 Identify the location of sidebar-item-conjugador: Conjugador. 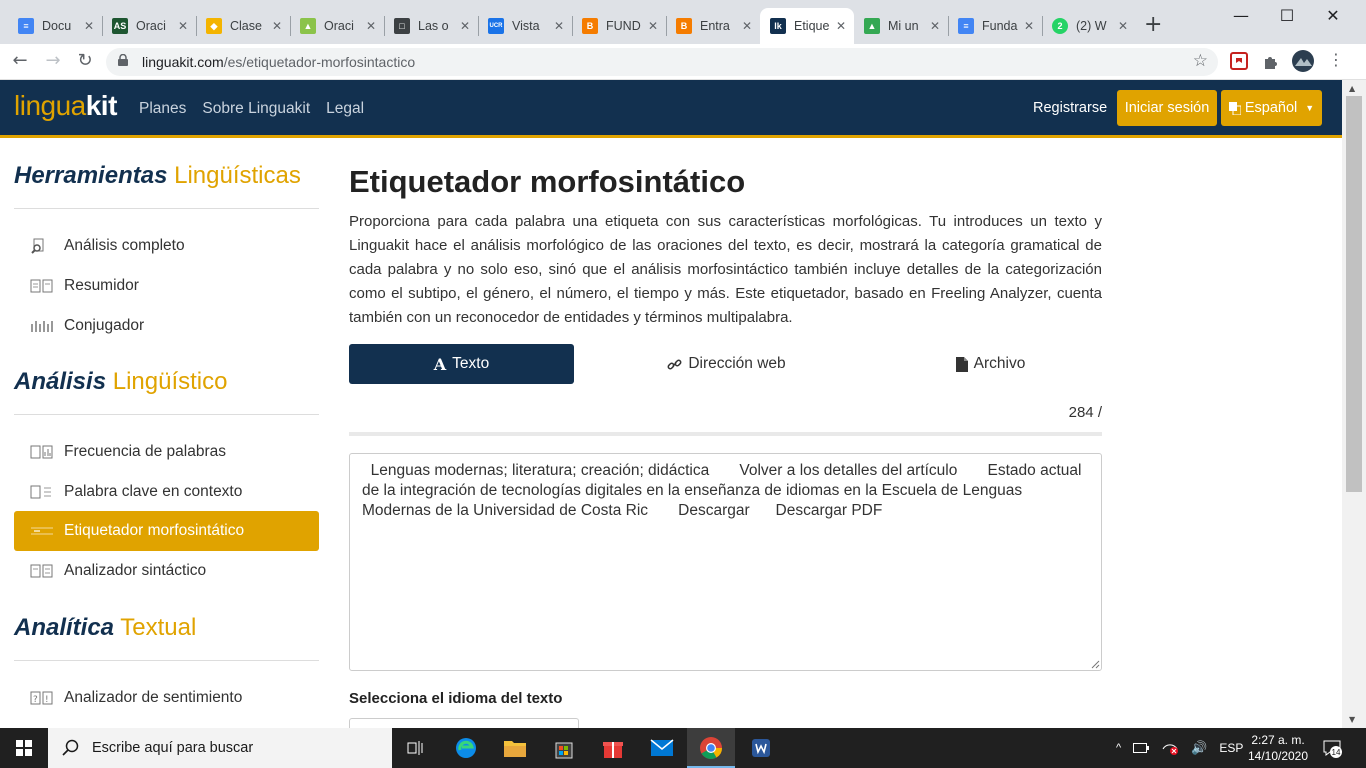
(166, 326).